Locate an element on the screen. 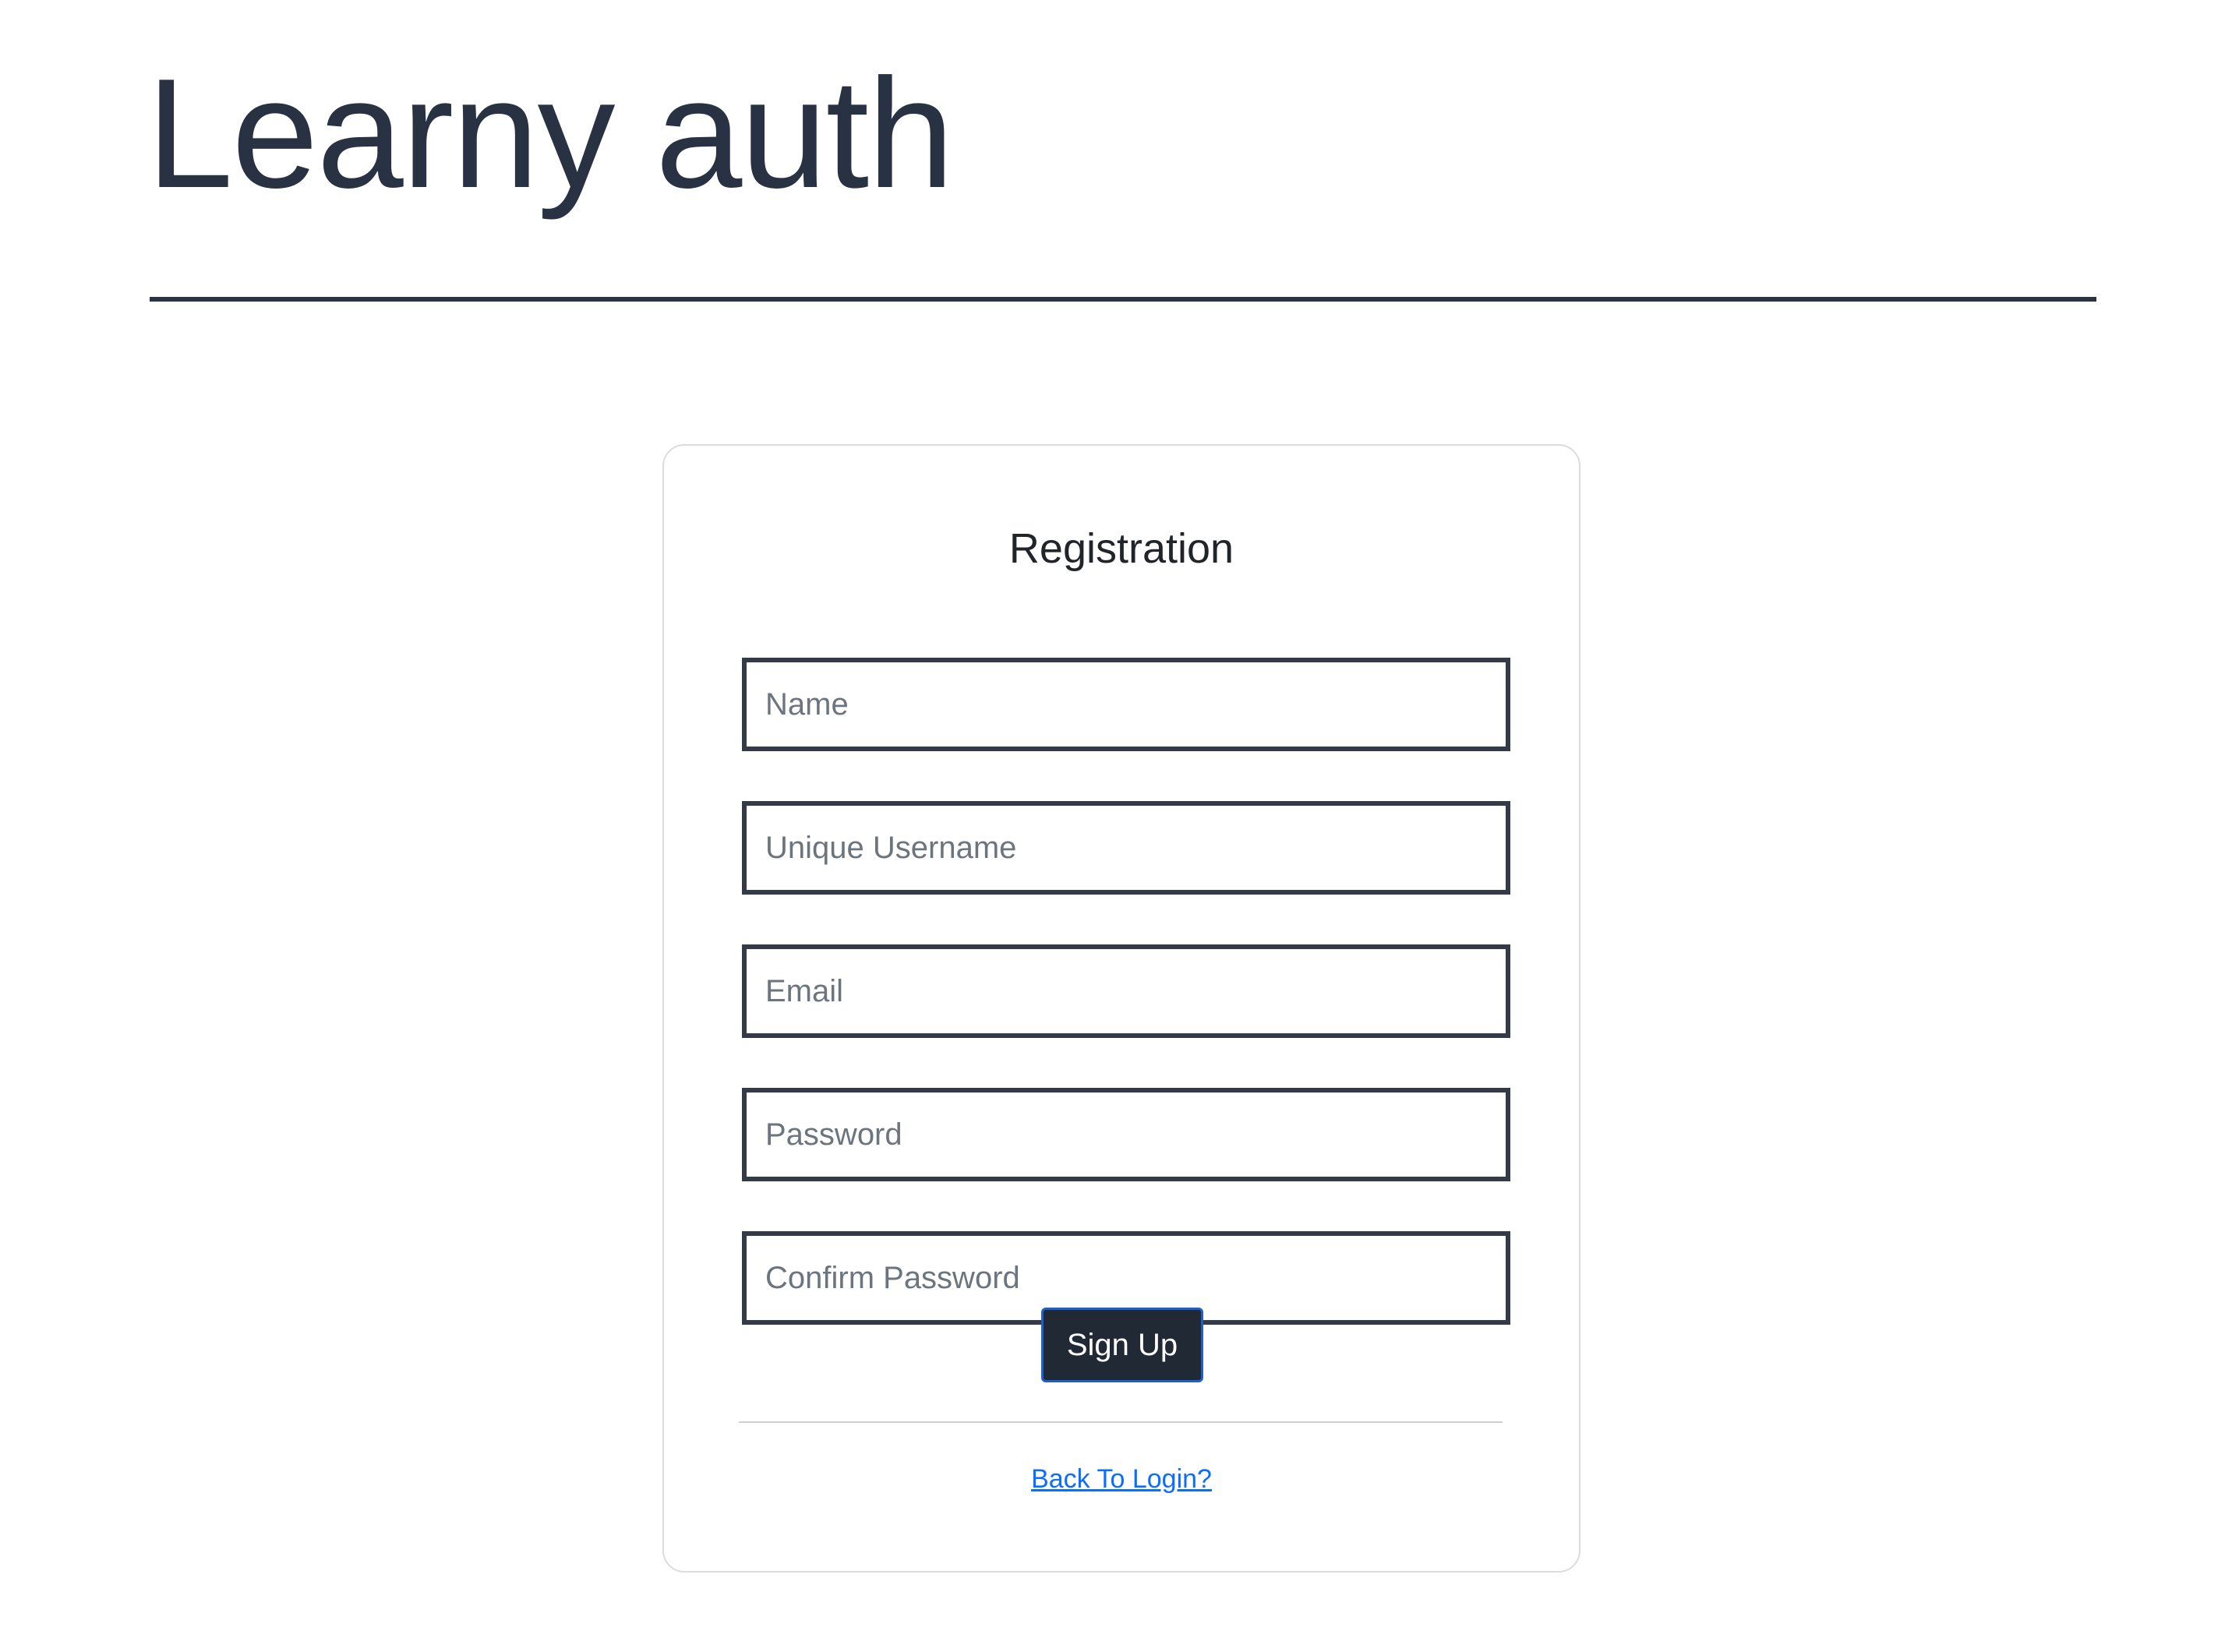 The width and height of the screenshot is (2232, 1652). password-input is located at coordinates (1126, 1134).